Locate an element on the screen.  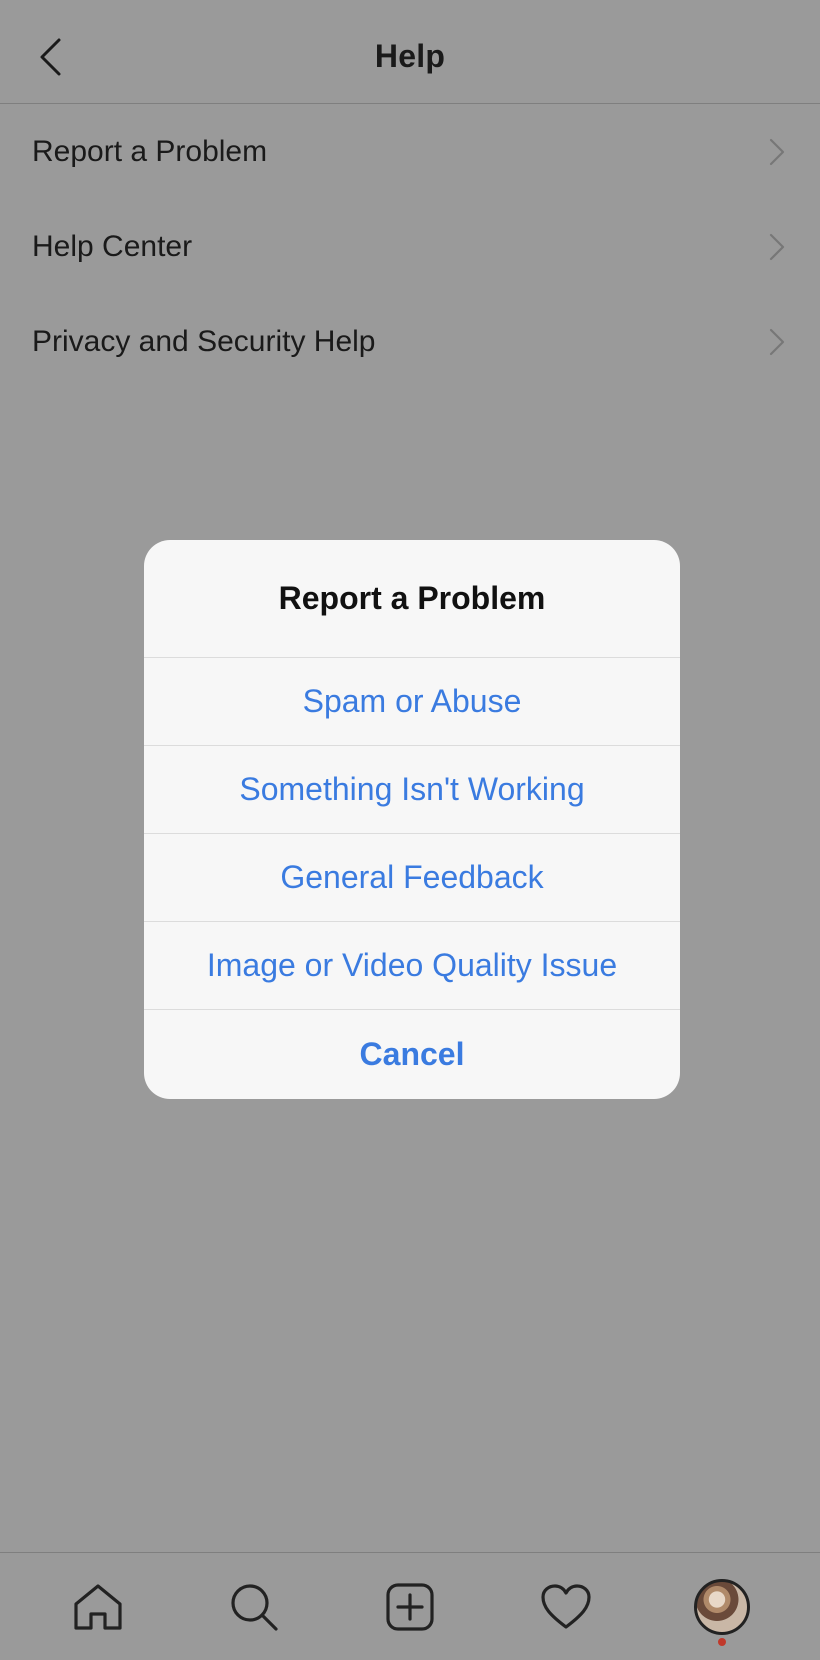
home-icon is located at coordinates (98, 1606).